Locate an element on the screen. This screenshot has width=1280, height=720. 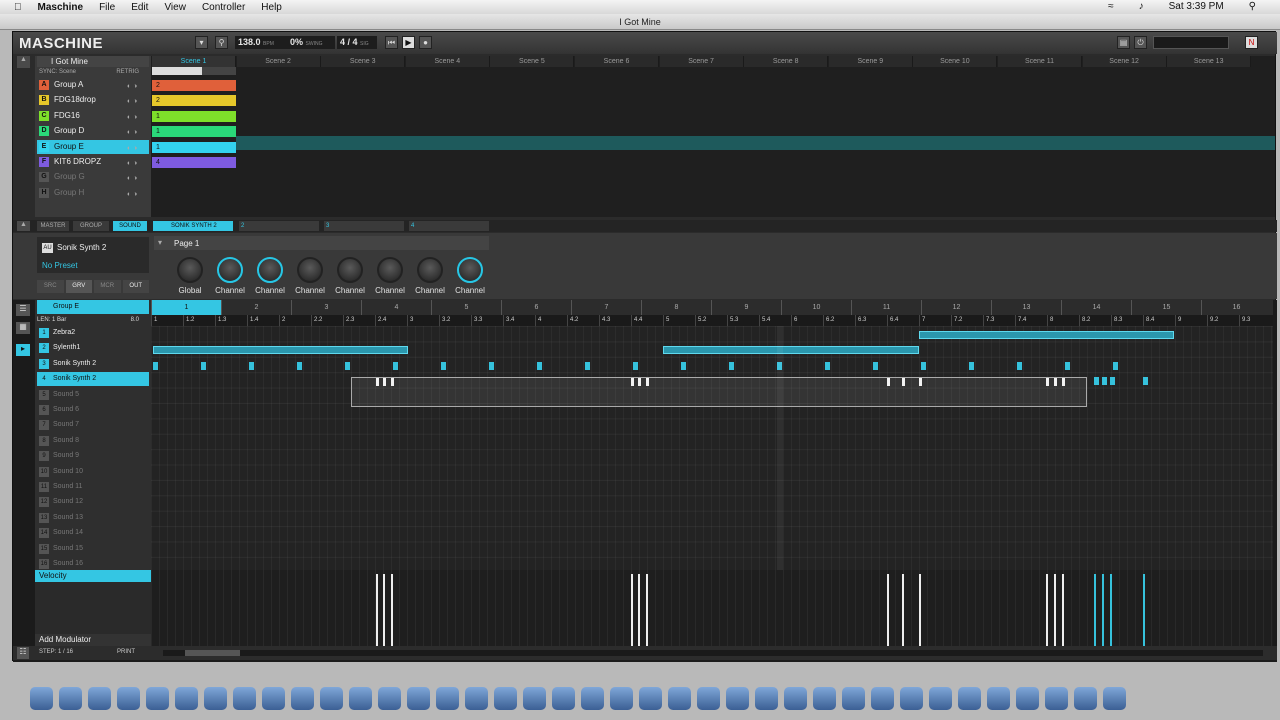
subtab-out: OUT is located at coordinates (135, 286).